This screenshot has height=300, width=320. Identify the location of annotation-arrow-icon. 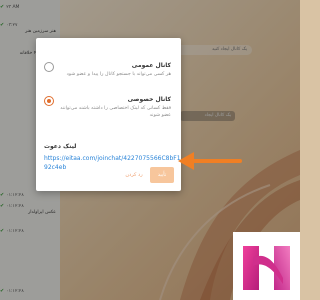
(210, 161).